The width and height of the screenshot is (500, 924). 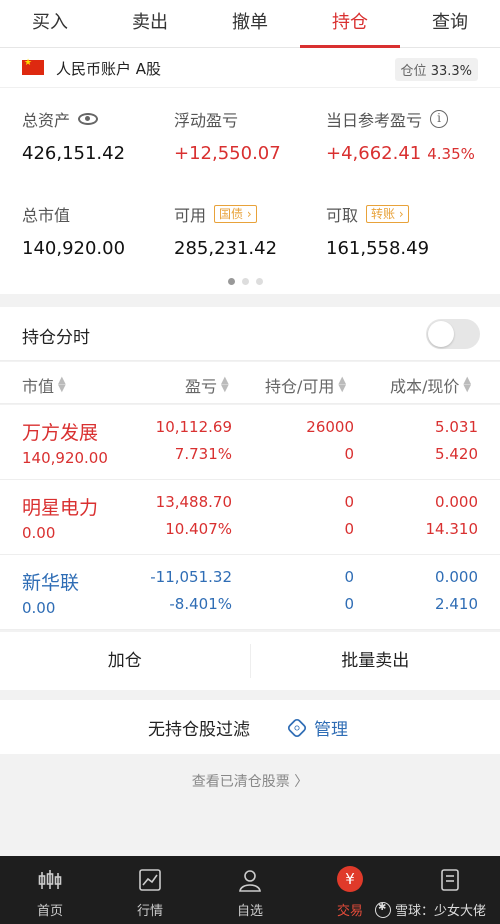 I want to click on info-icon: i, so click(x=439, y=119).